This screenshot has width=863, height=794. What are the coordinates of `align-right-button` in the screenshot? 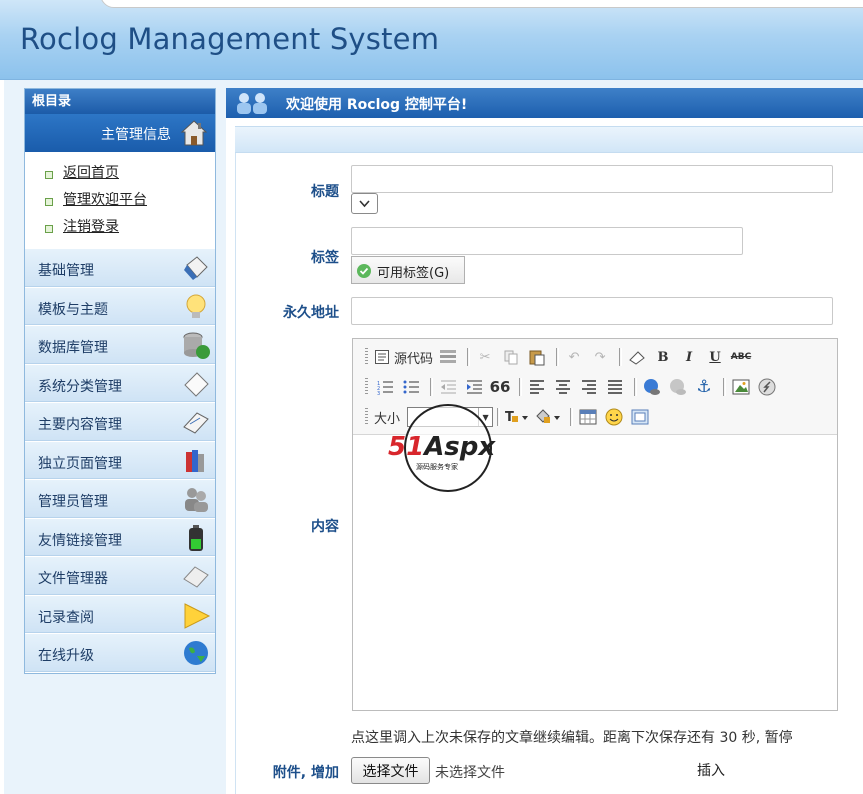 It's located at (589, 387).